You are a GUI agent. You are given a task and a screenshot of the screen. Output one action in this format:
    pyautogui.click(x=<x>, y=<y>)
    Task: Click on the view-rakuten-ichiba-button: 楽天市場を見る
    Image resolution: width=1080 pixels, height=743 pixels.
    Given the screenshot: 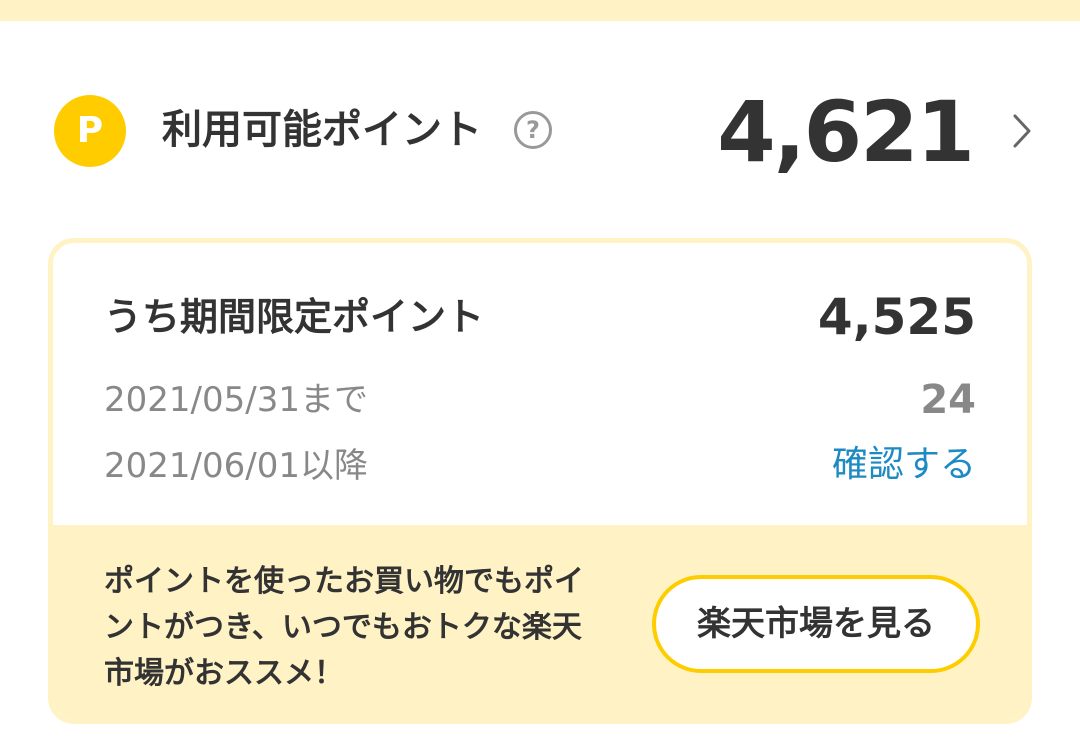 What is the action you would take?
    pyautogui.click(x=816, y=624)
    